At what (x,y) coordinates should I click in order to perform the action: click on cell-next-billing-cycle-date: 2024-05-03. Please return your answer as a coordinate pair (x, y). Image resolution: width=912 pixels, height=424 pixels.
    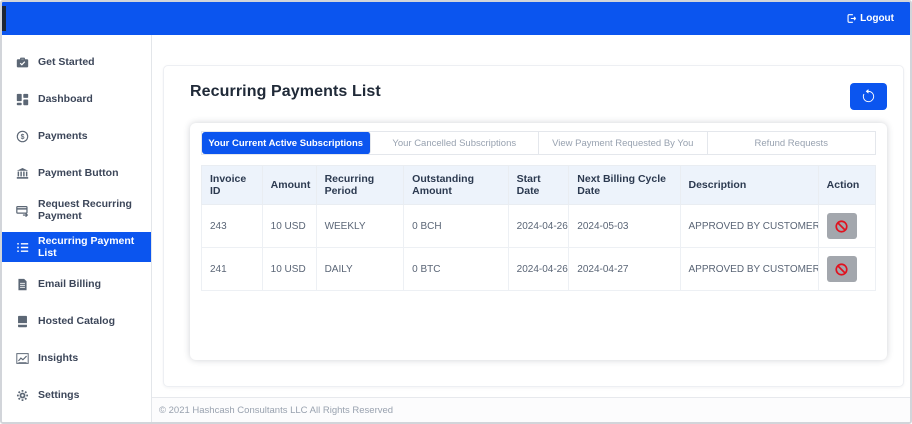
    Looking at the image, I should click on (624, 226).